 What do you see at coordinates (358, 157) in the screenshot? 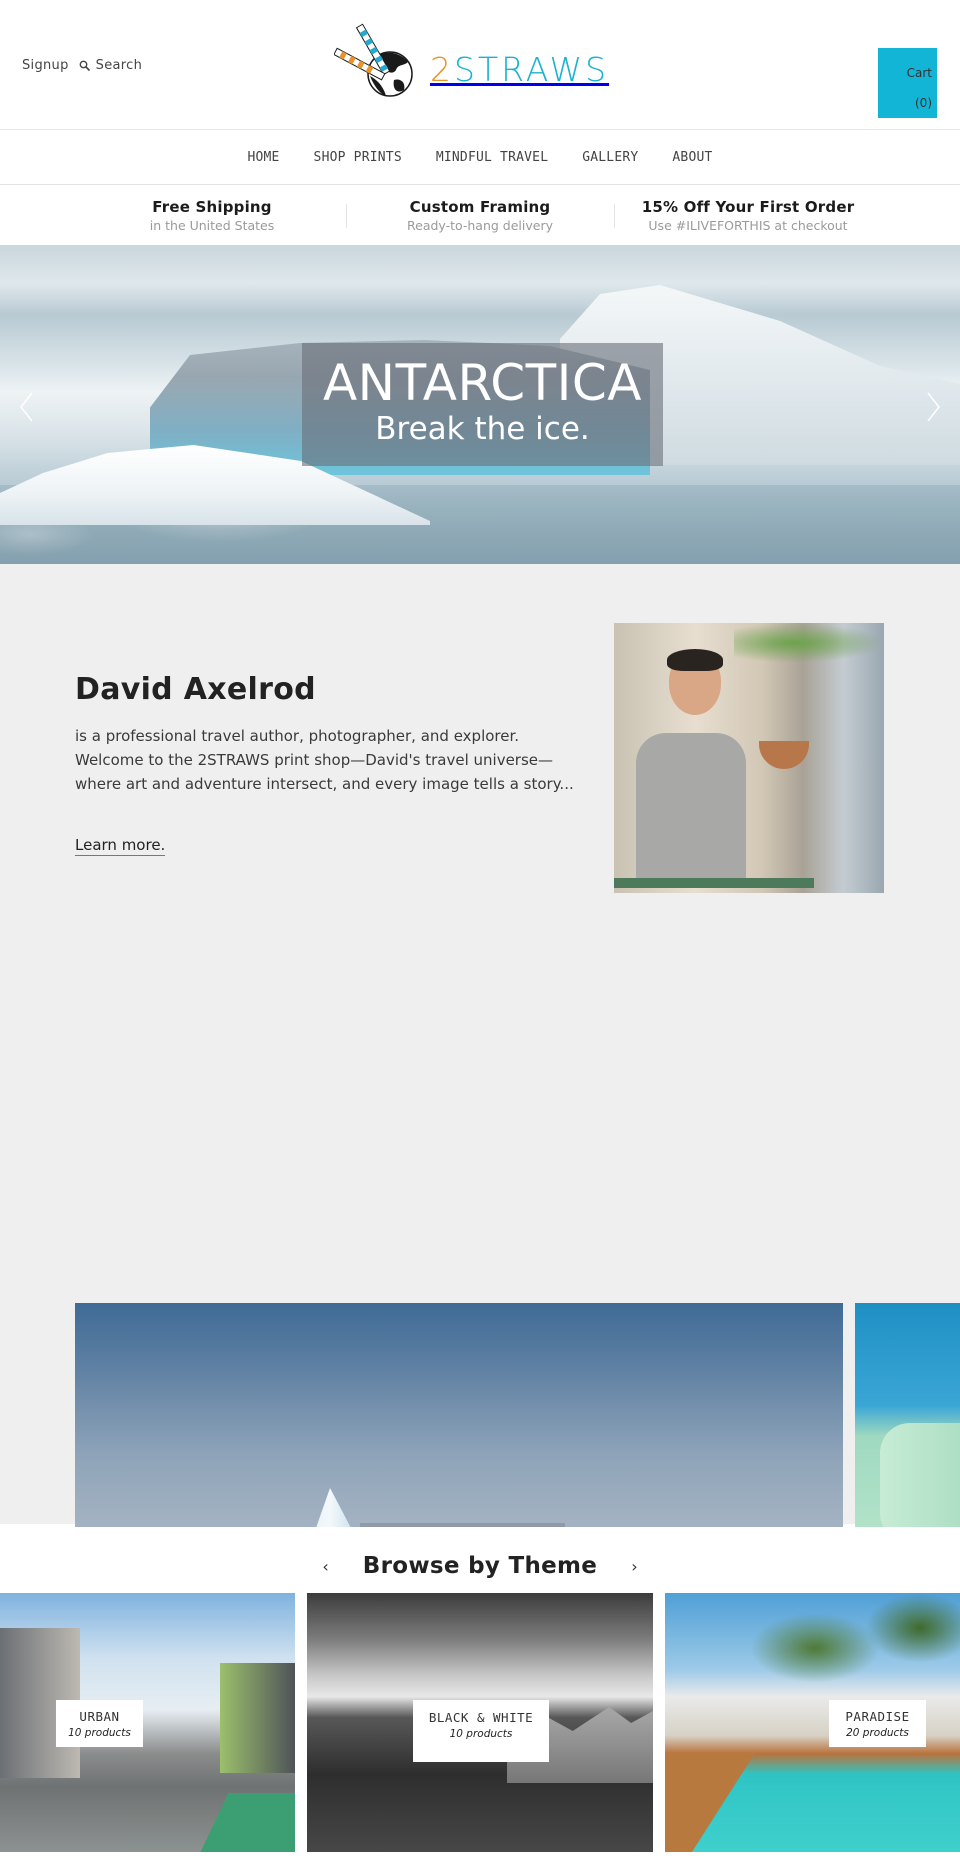
I see `nav-item-shop-prints: SHOP PRINTS` at bounding box center [358, 157].